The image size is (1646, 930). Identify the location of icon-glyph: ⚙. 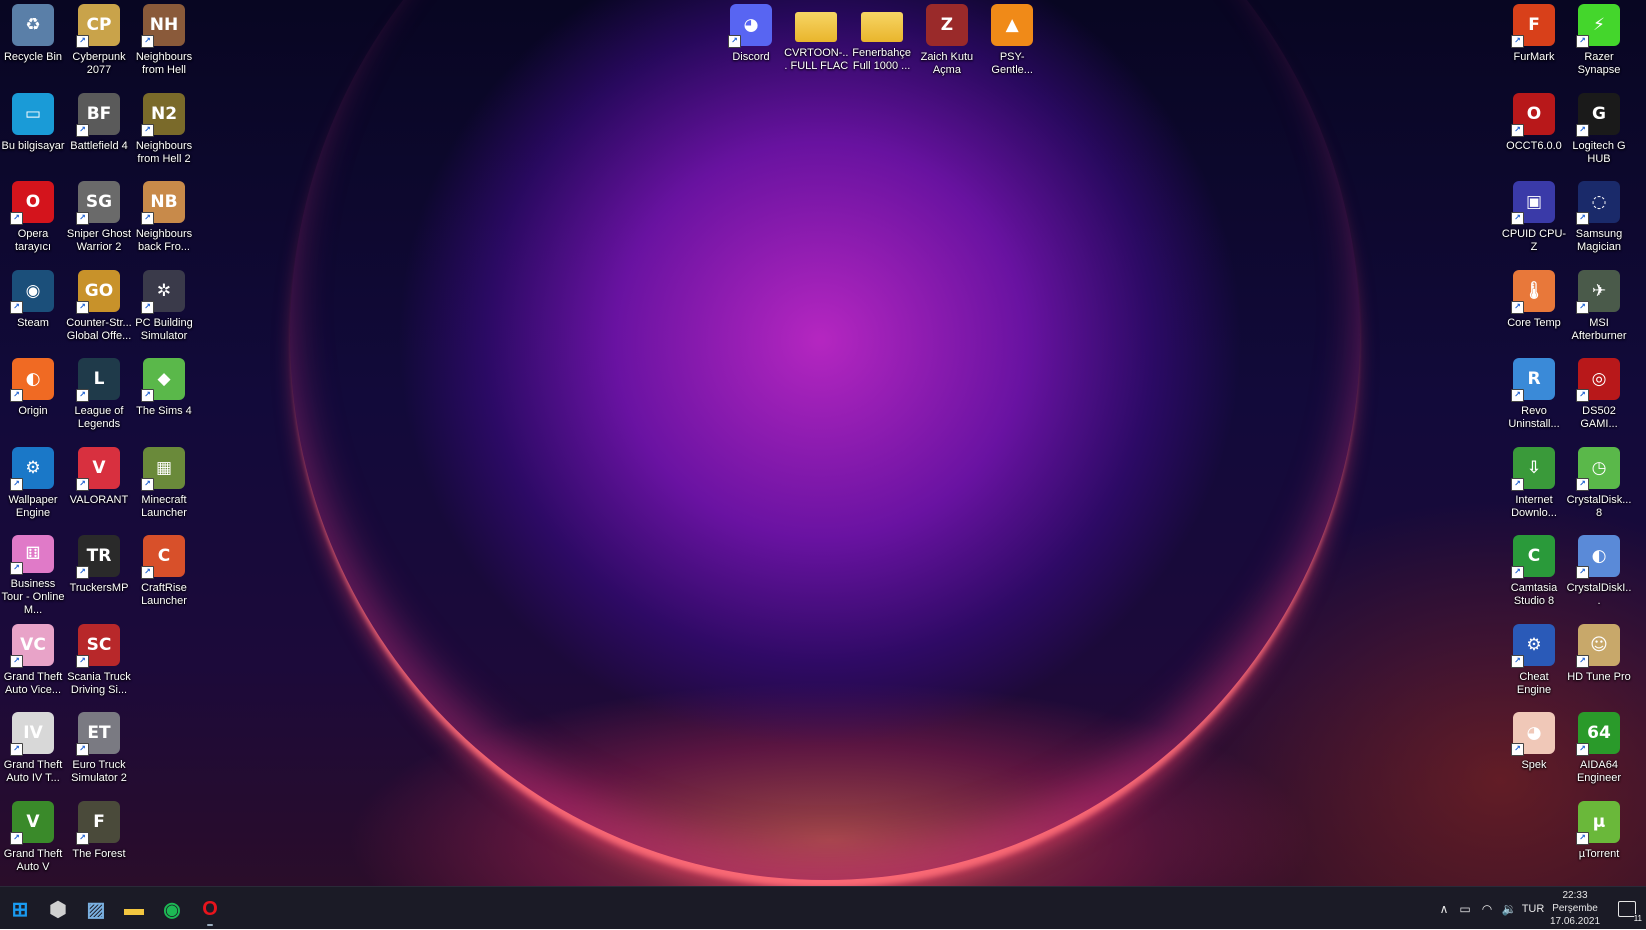
(1534, 644).